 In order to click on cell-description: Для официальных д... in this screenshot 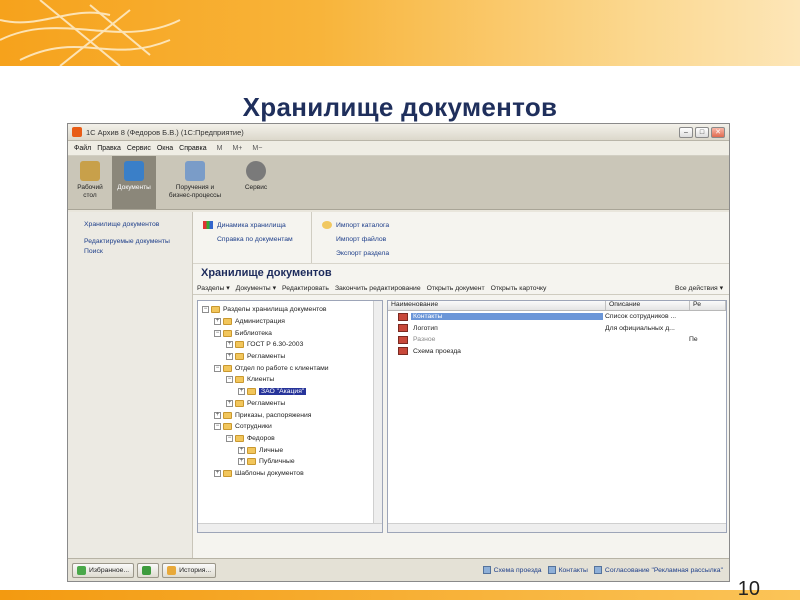, I will do `click(640, 328)`.